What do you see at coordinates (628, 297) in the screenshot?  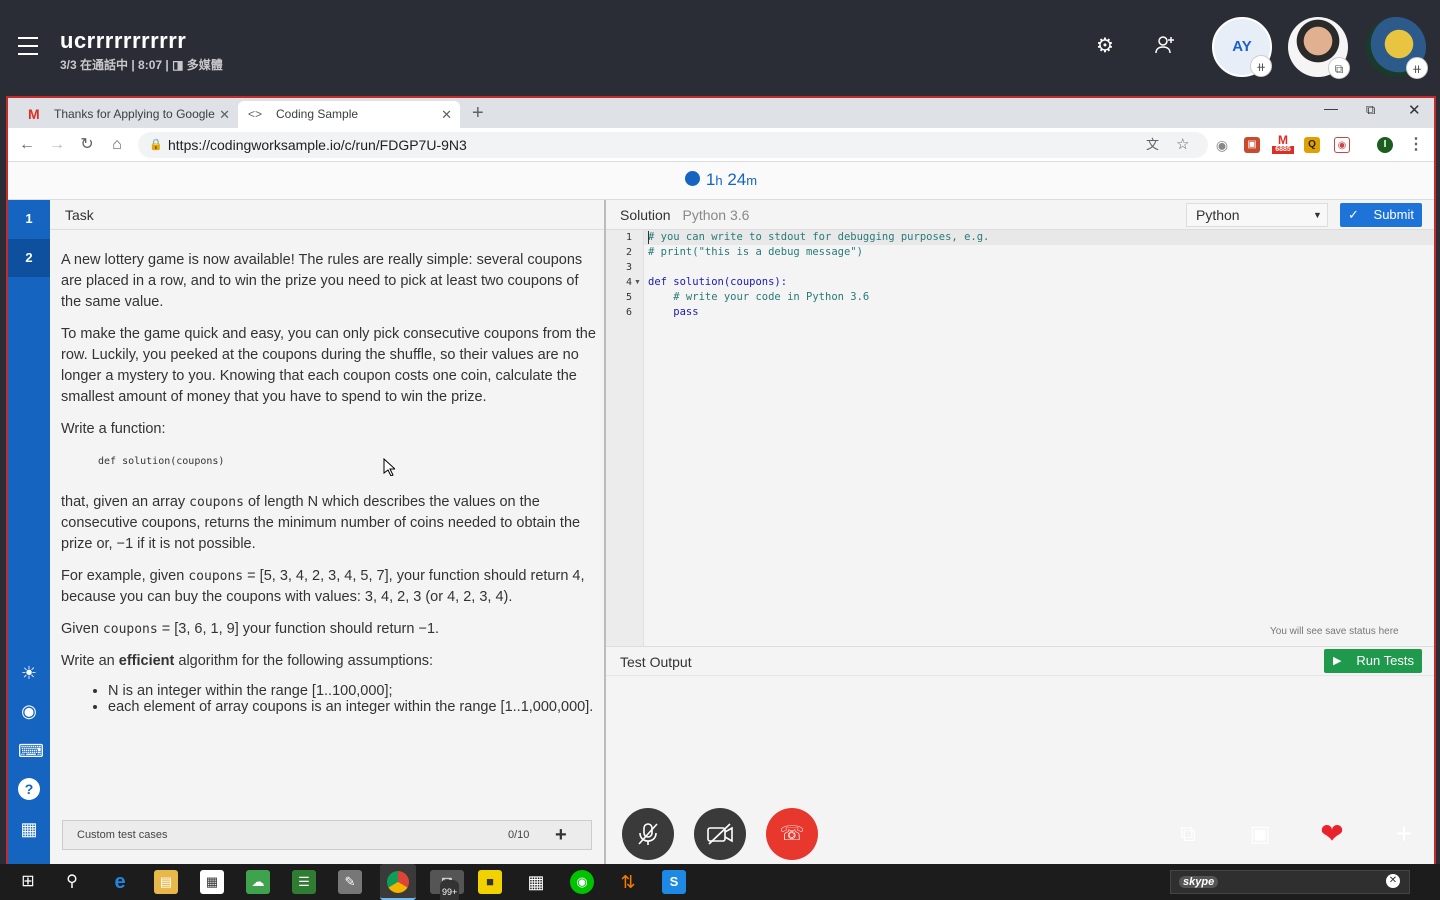 I see `line-number: 5` at bounding box center [628, 297].